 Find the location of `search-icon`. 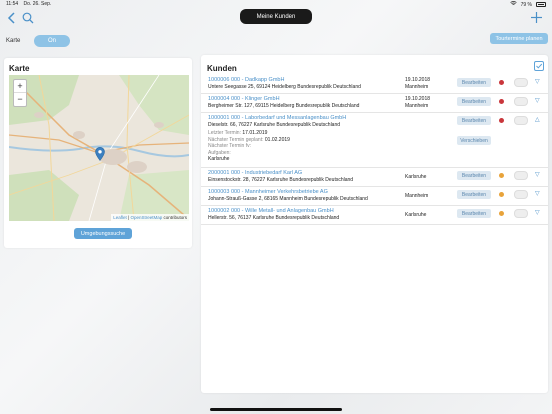

search-icon is located at coordinates (28, 18).